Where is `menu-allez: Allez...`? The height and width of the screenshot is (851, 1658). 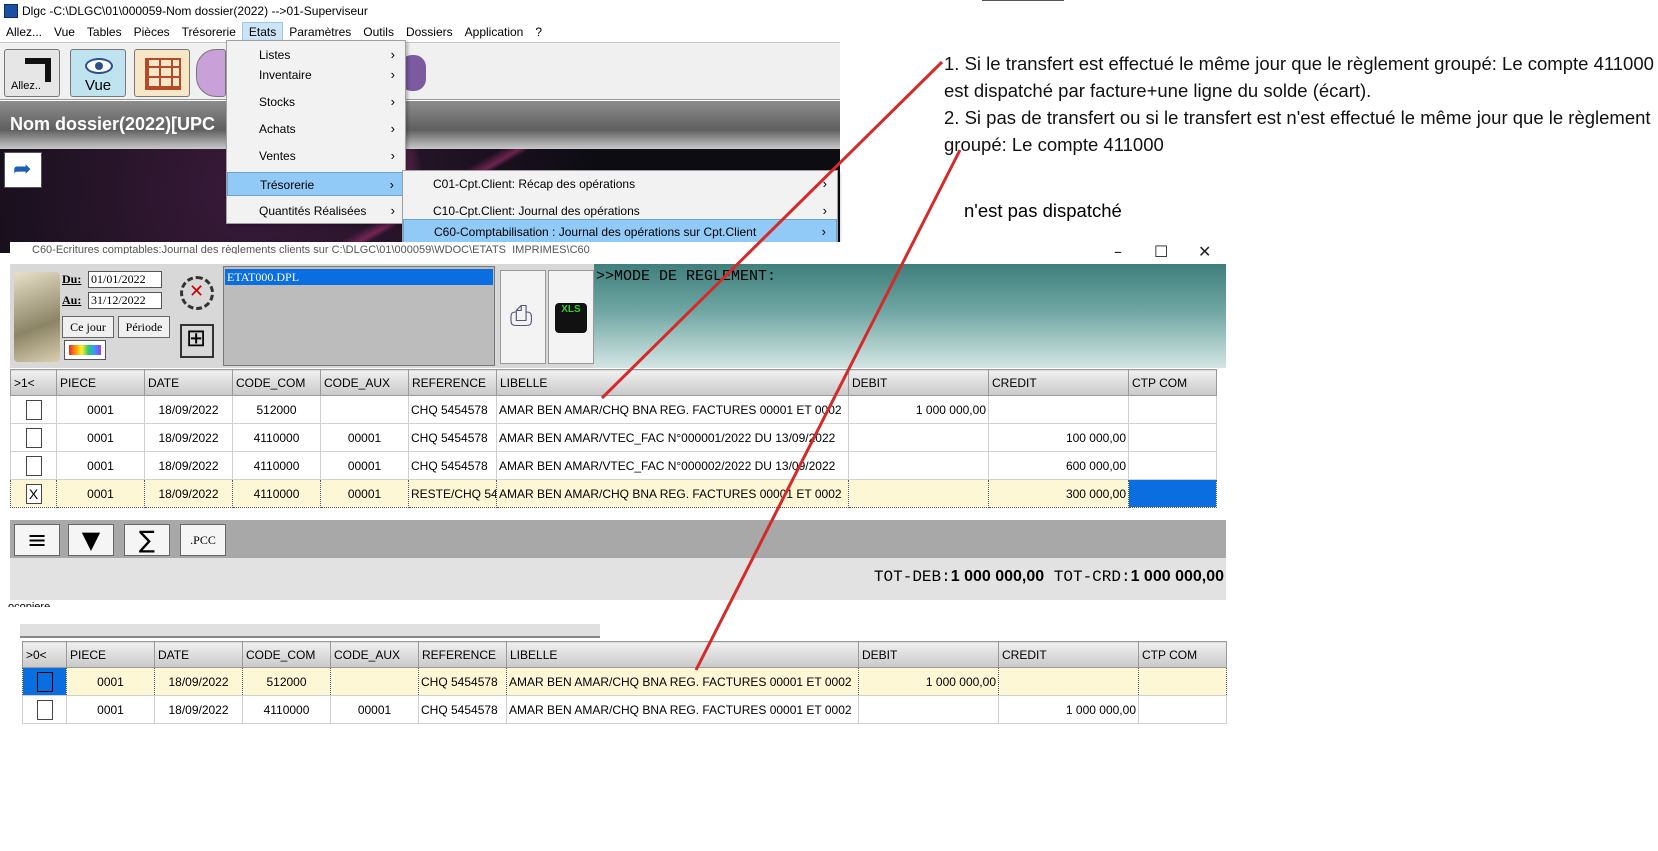 menu-allez: Allez... is located at coordinates (24, 32).